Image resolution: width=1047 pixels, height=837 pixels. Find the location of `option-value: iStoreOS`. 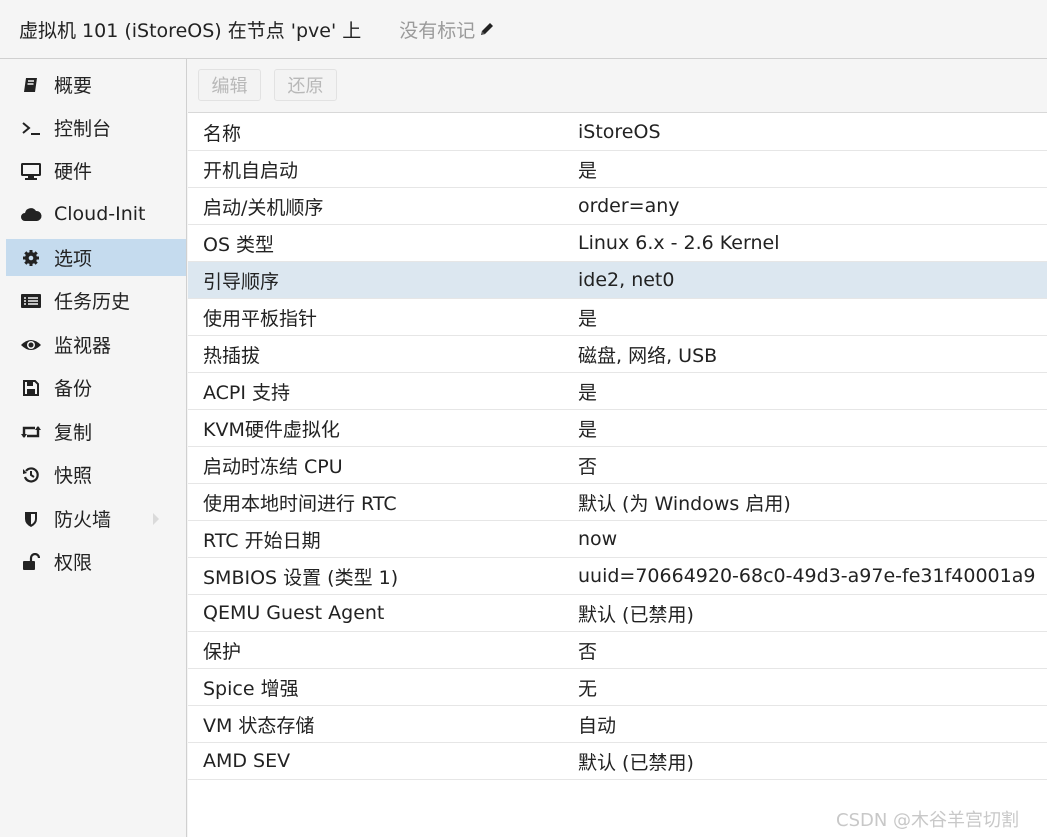

option-value: iStoreOS is located at coordinates (619, 132).